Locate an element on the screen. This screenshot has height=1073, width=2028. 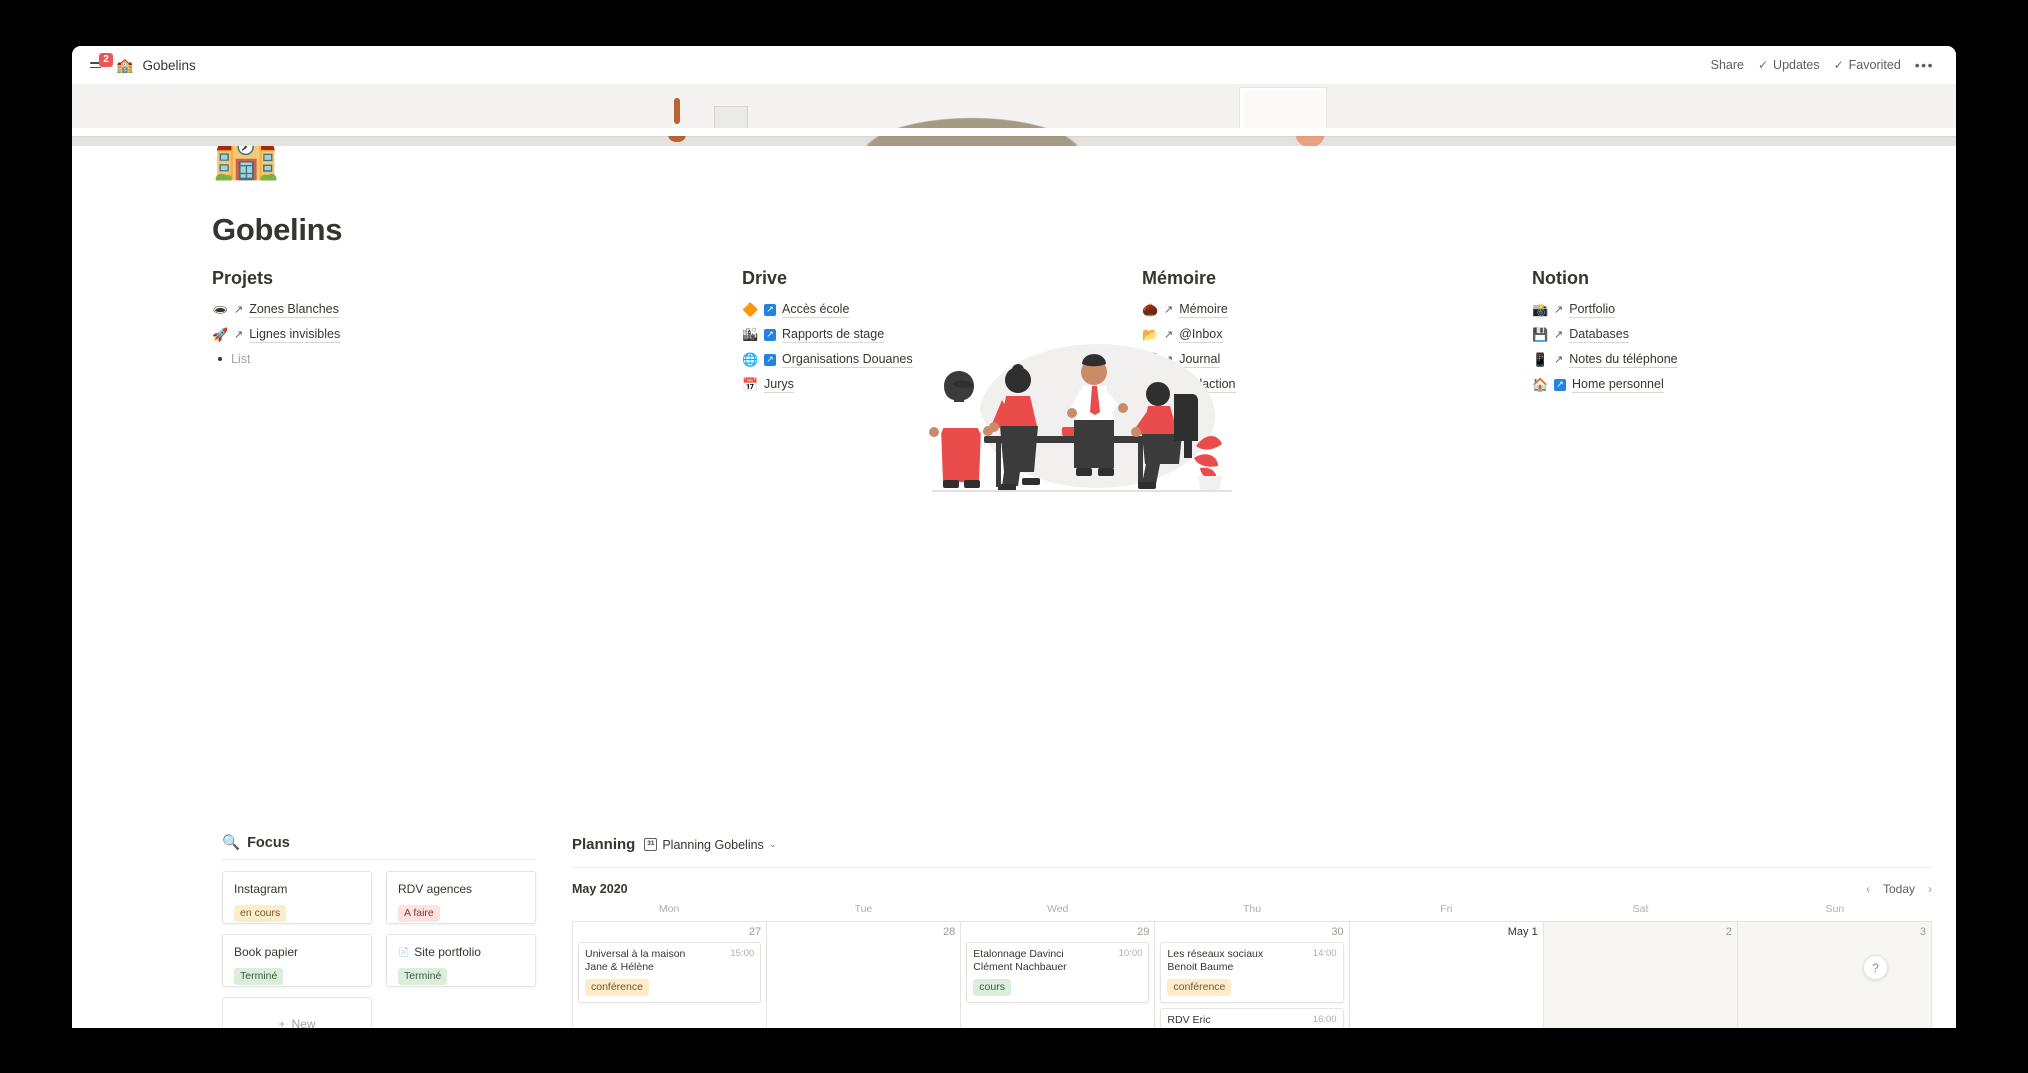
breadcrumb-title: Gobelins is located at coordinates (168, 65).